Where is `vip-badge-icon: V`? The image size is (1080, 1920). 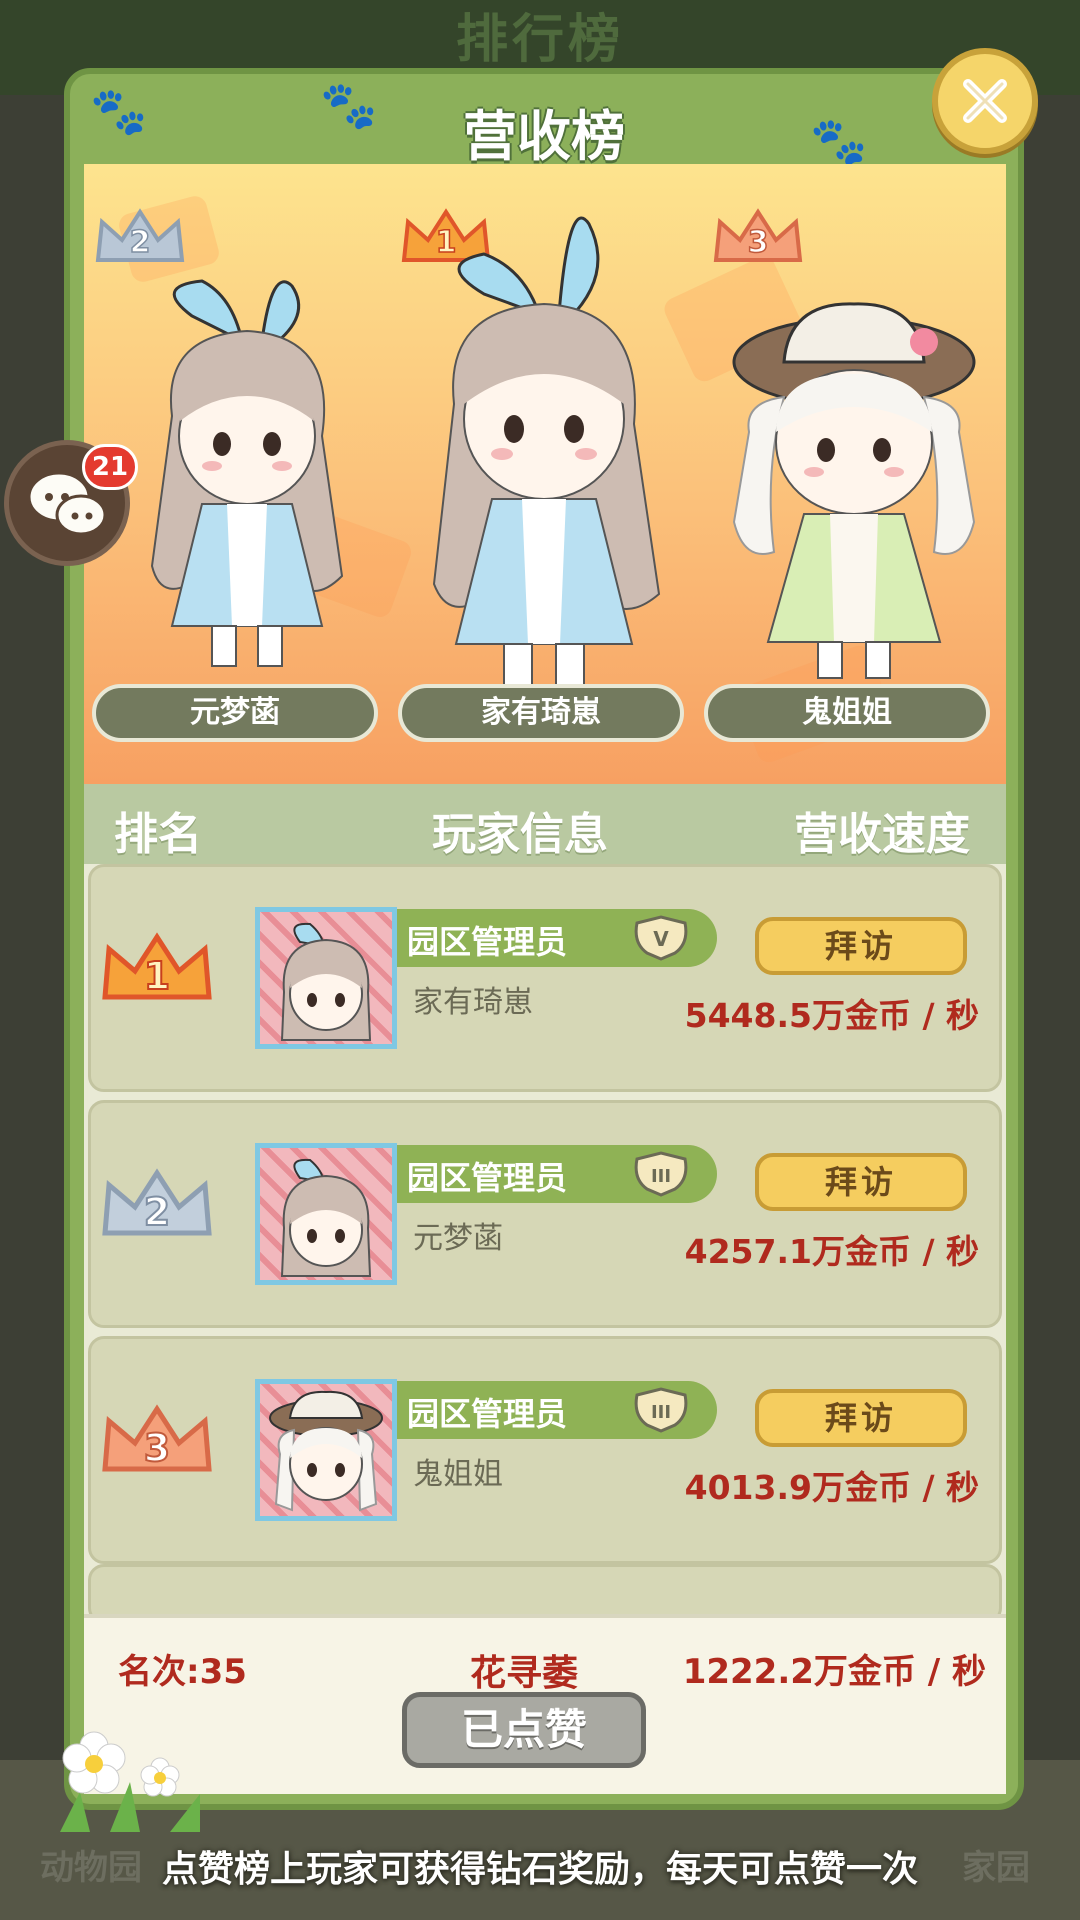
vip-badge-icon: V is located at coordinates (661, 938).